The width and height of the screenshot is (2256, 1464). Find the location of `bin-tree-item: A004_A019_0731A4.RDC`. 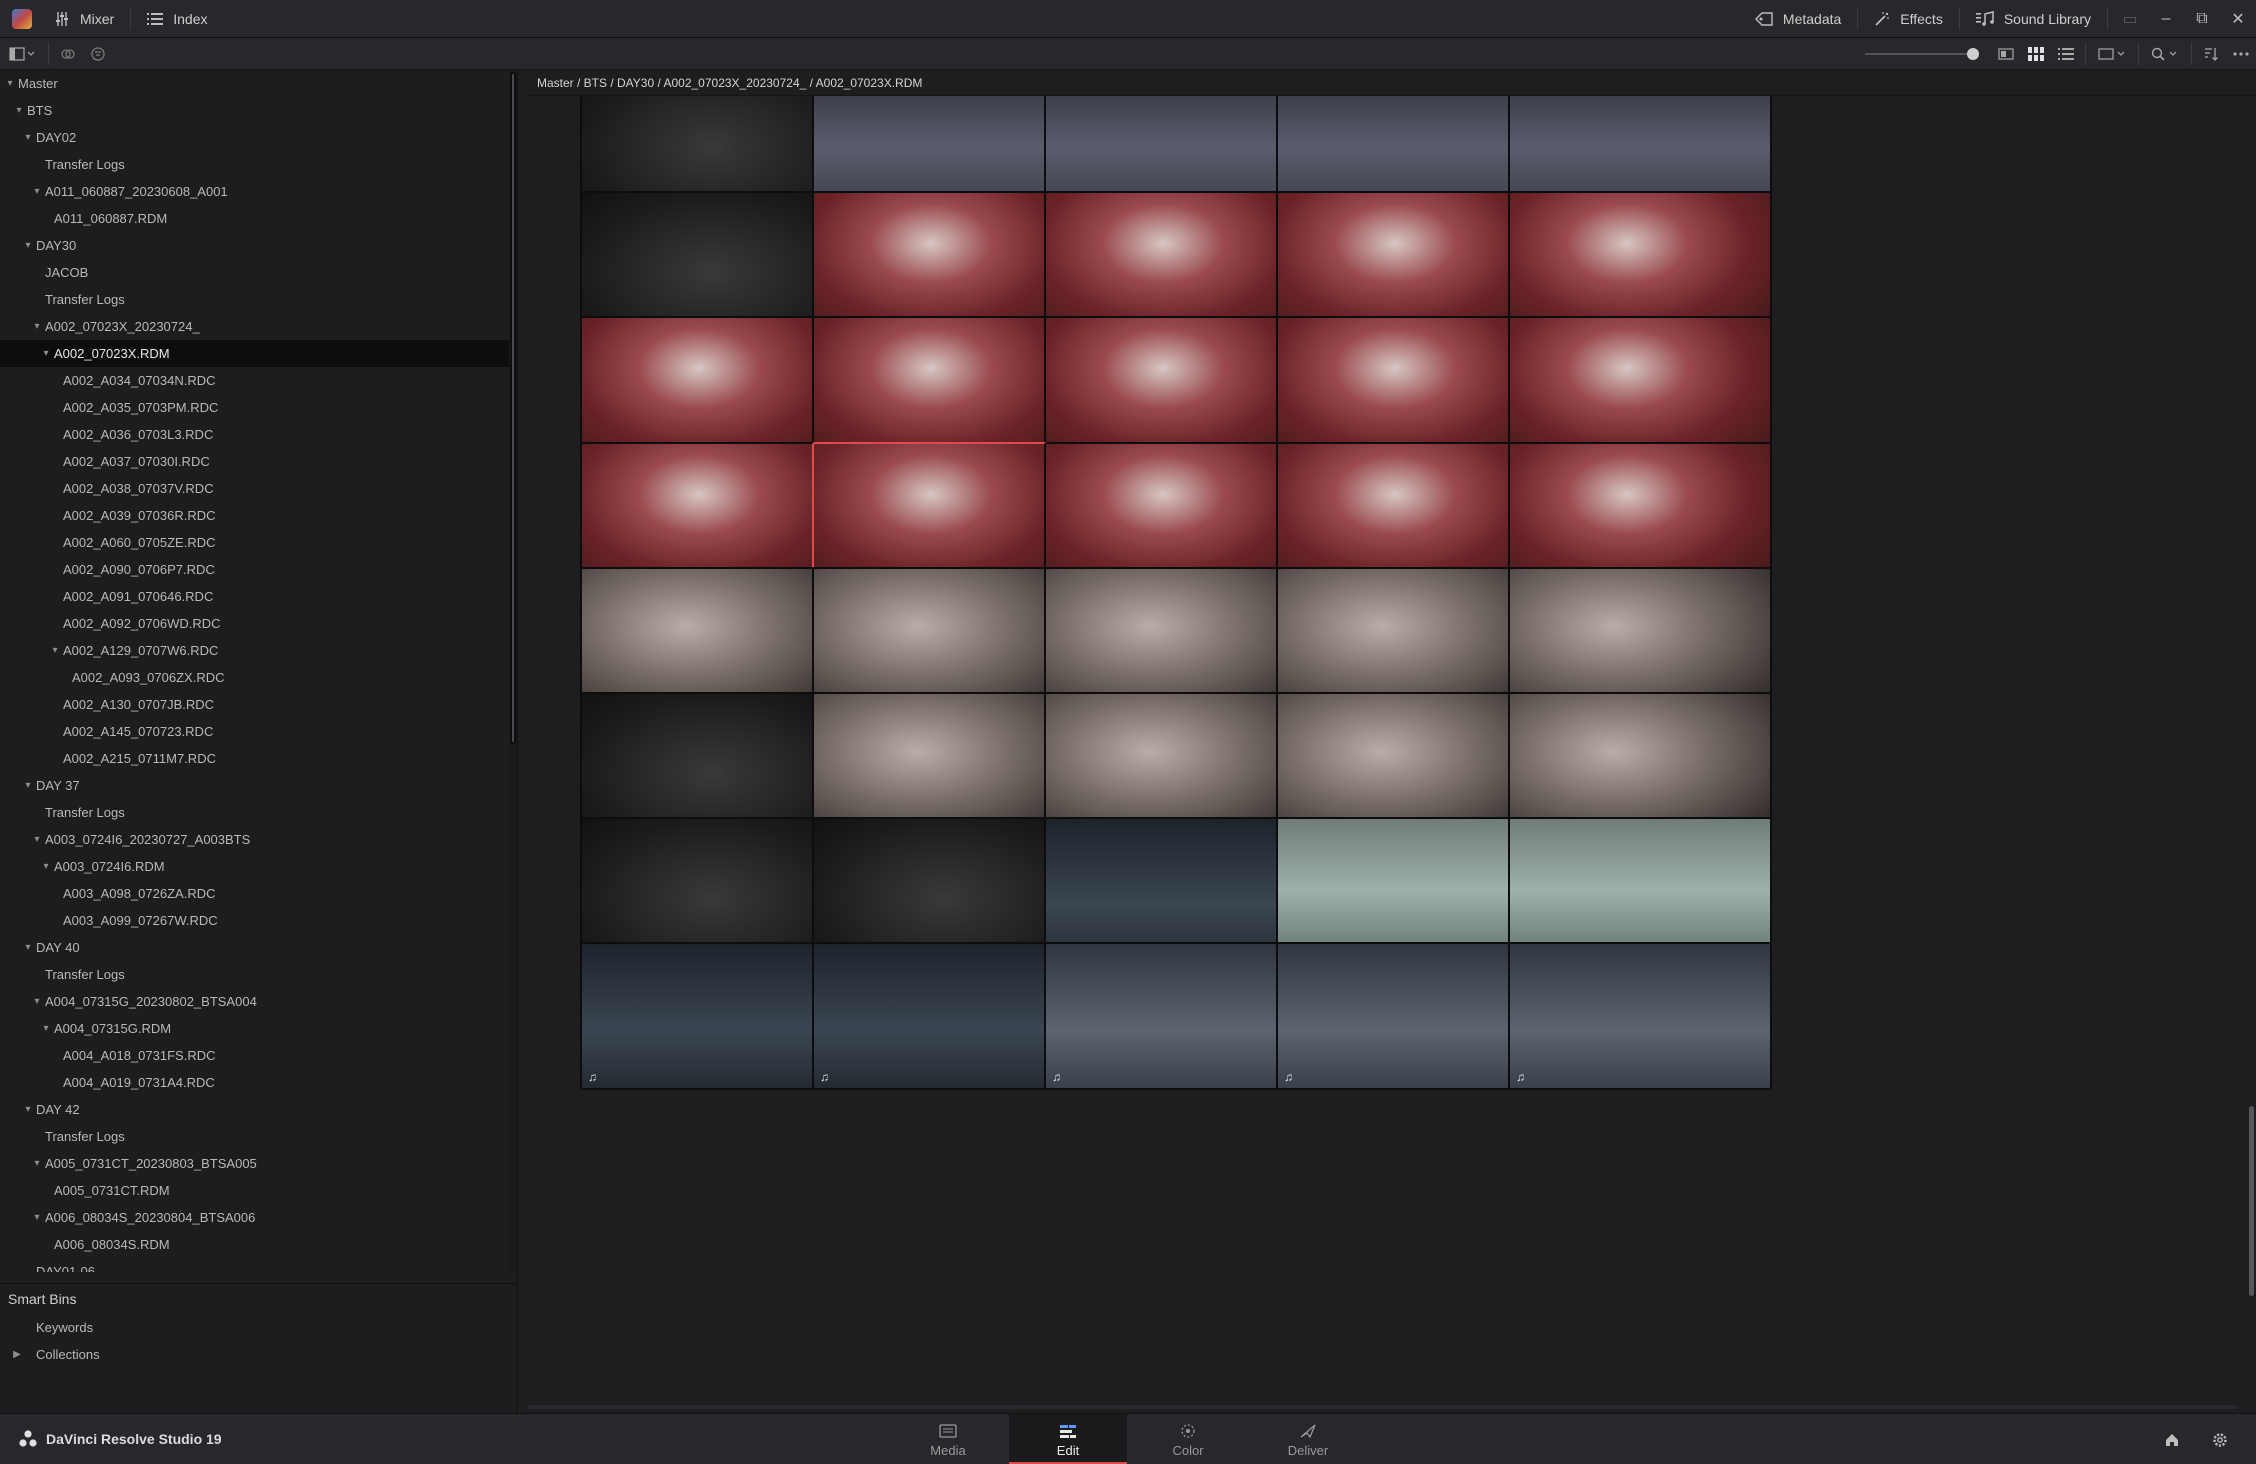

bin-tree-item: A004_A019_0731A4.RDC is located at coordinates (258, 1082).